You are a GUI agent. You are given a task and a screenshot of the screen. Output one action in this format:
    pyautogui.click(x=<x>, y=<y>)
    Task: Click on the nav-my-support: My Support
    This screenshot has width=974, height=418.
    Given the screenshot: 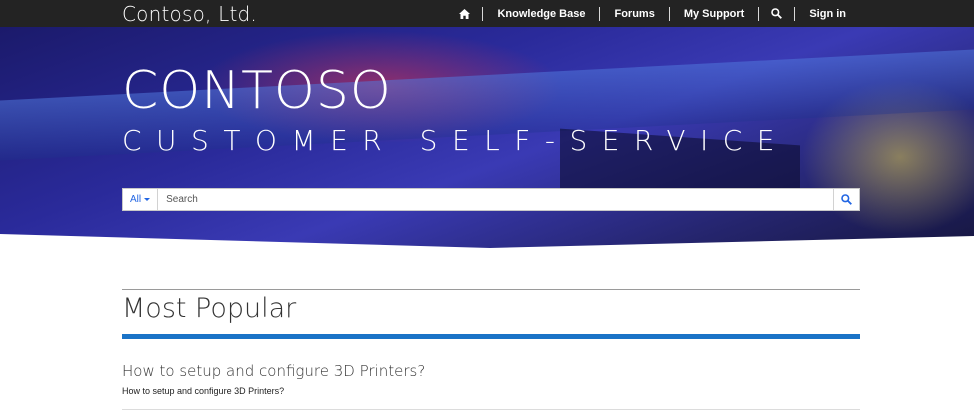 What is the action you would take?
    pyautogui.click(x=713, y=13)
    